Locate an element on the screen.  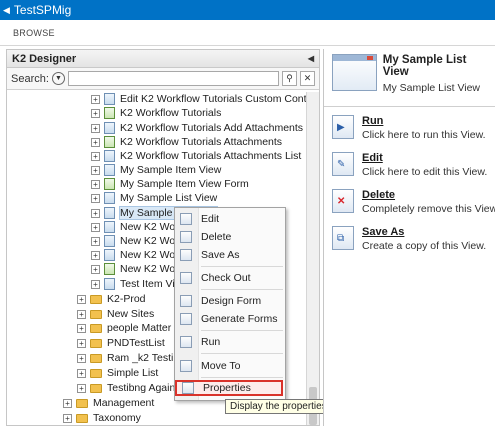
menu-item-label: Properties is located at coordinates (227, 388).